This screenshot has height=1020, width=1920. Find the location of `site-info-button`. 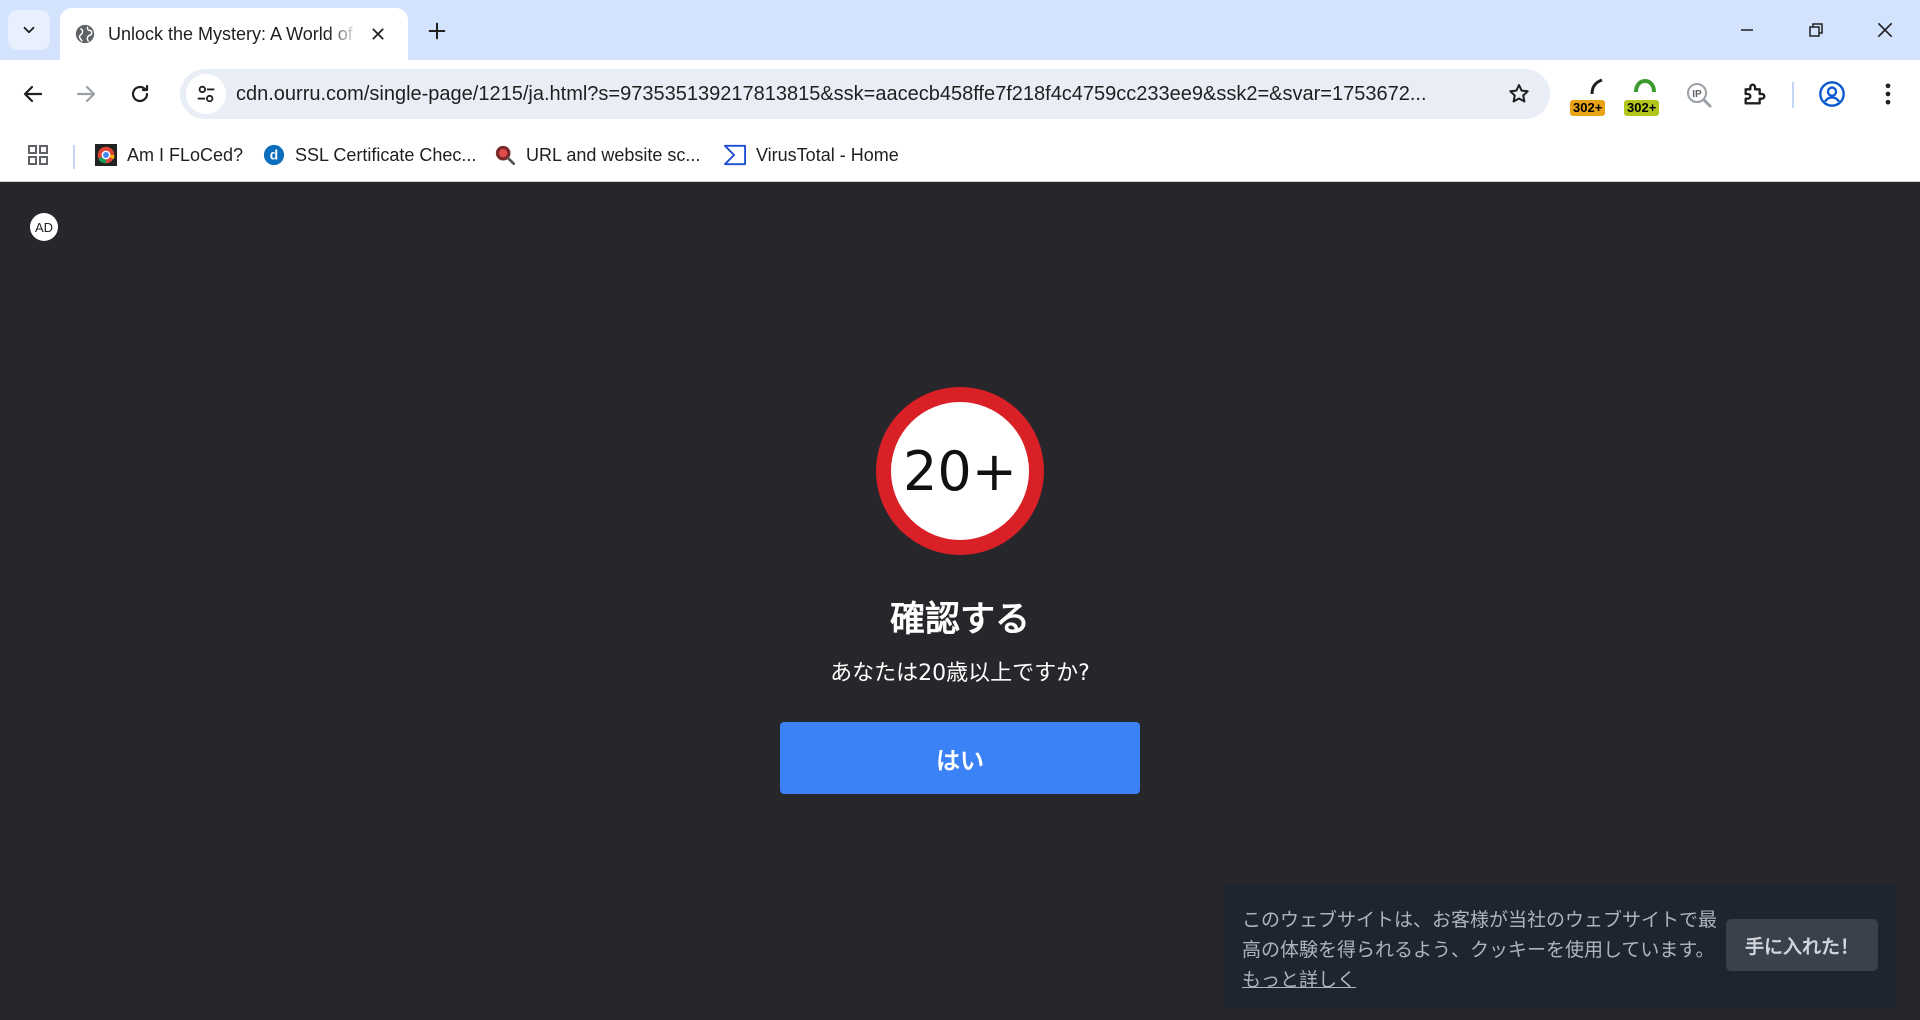

site-info-button is located at coordinates (206, 94).